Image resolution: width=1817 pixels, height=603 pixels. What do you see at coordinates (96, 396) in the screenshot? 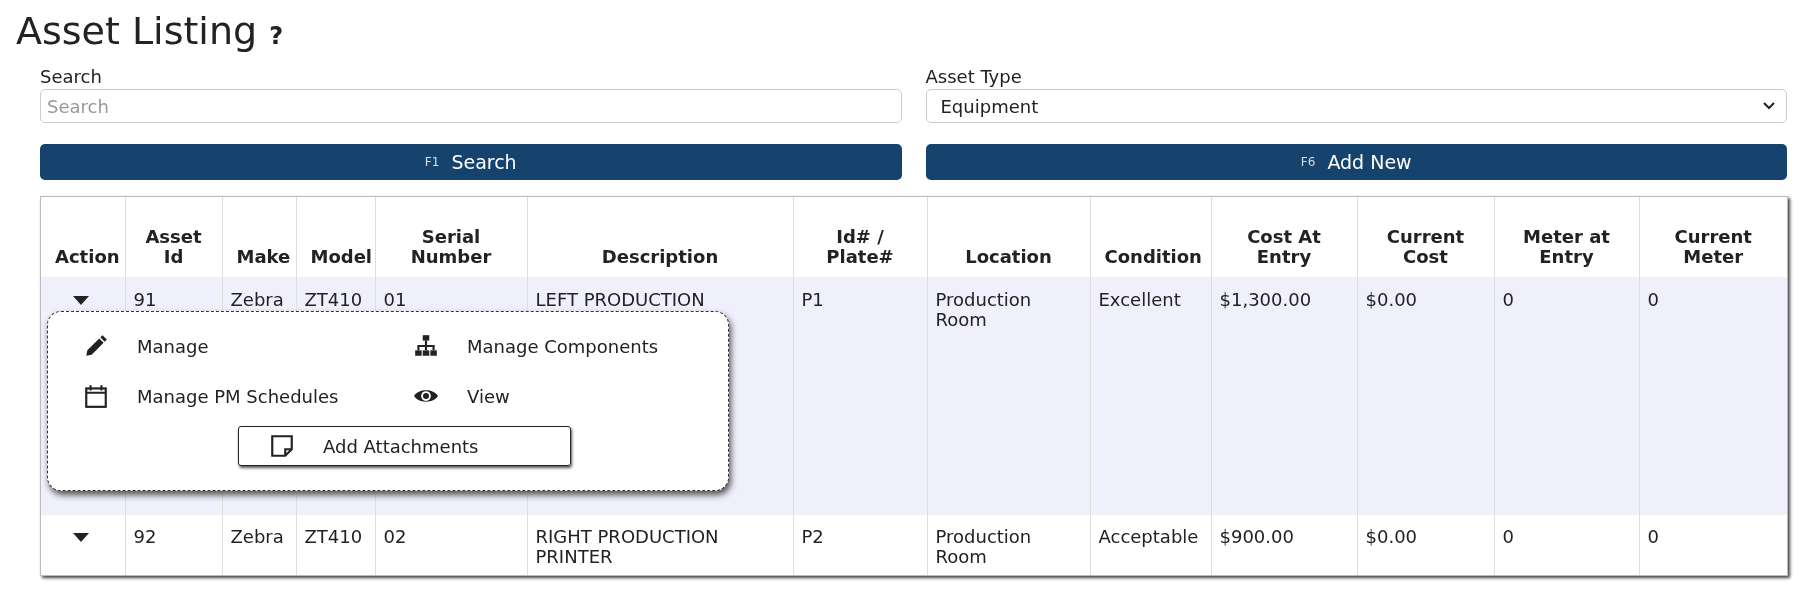
I see `calendar-icon` at bounding box center [96, 396].